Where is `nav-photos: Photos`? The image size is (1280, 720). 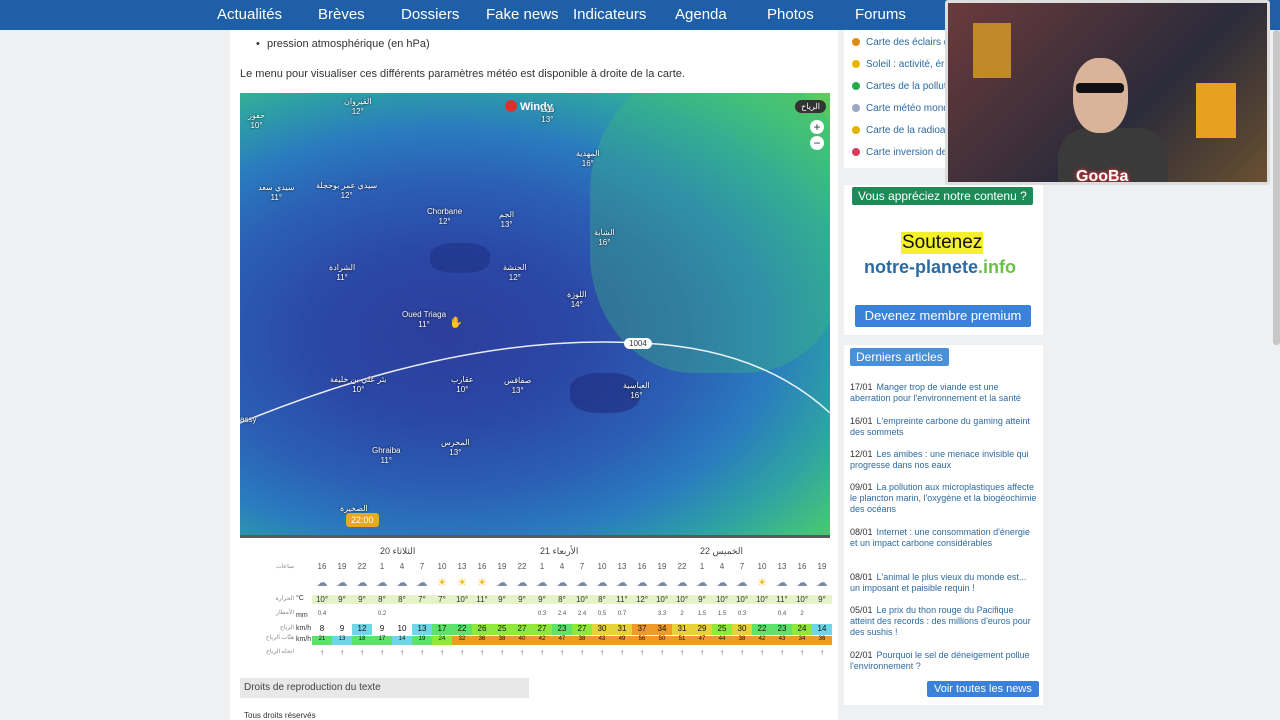
nav-photos: Photos is located at coordinates (790, 15).